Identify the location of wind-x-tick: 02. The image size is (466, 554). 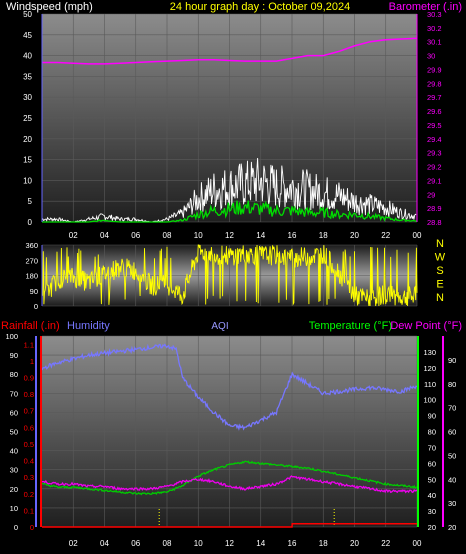
(73, 235).